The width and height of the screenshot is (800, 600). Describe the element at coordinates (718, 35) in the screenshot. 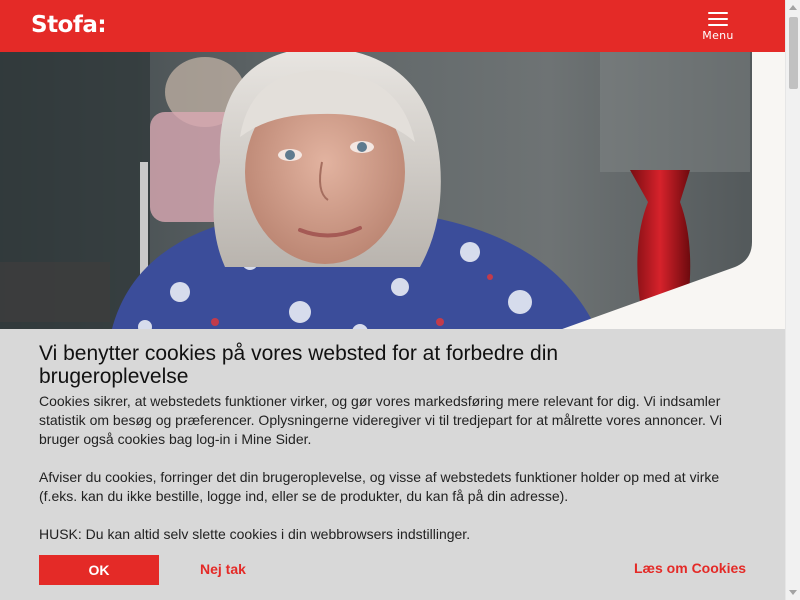

I see `menu-label: Menu` at that location.